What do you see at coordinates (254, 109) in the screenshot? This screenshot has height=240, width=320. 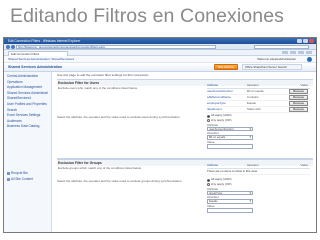 I see `row-operator: Starts with` at bounding box center [254, 109].